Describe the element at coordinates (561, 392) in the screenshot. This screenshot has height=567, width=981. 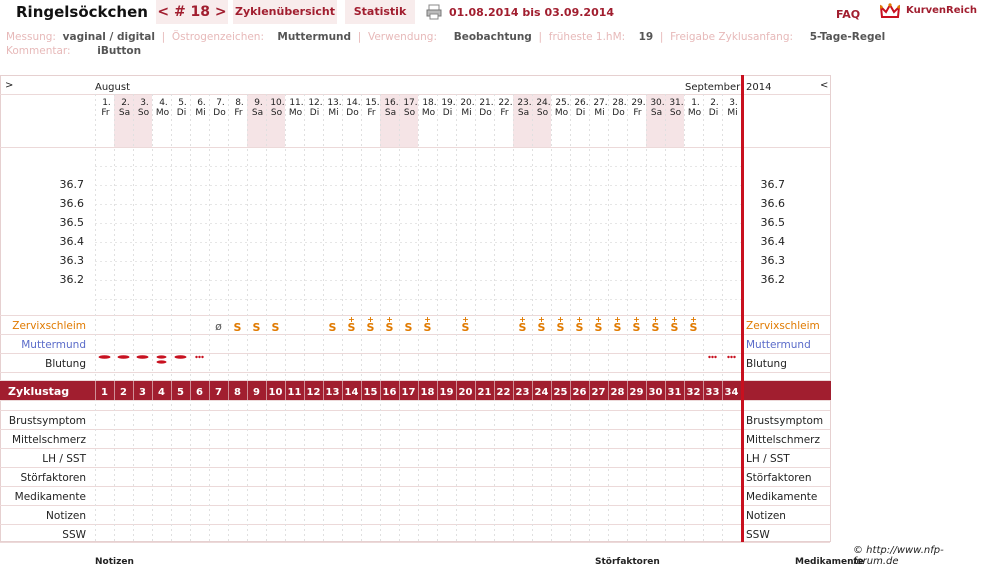
I see `cycle-day-number: 25` at that location.